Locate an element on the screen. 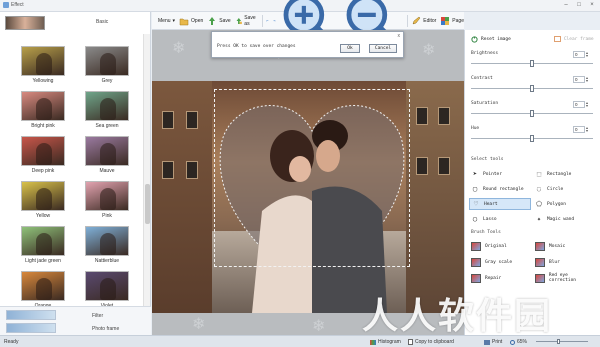  lasso-icon: ◯ is located at coordinates (475, 219).